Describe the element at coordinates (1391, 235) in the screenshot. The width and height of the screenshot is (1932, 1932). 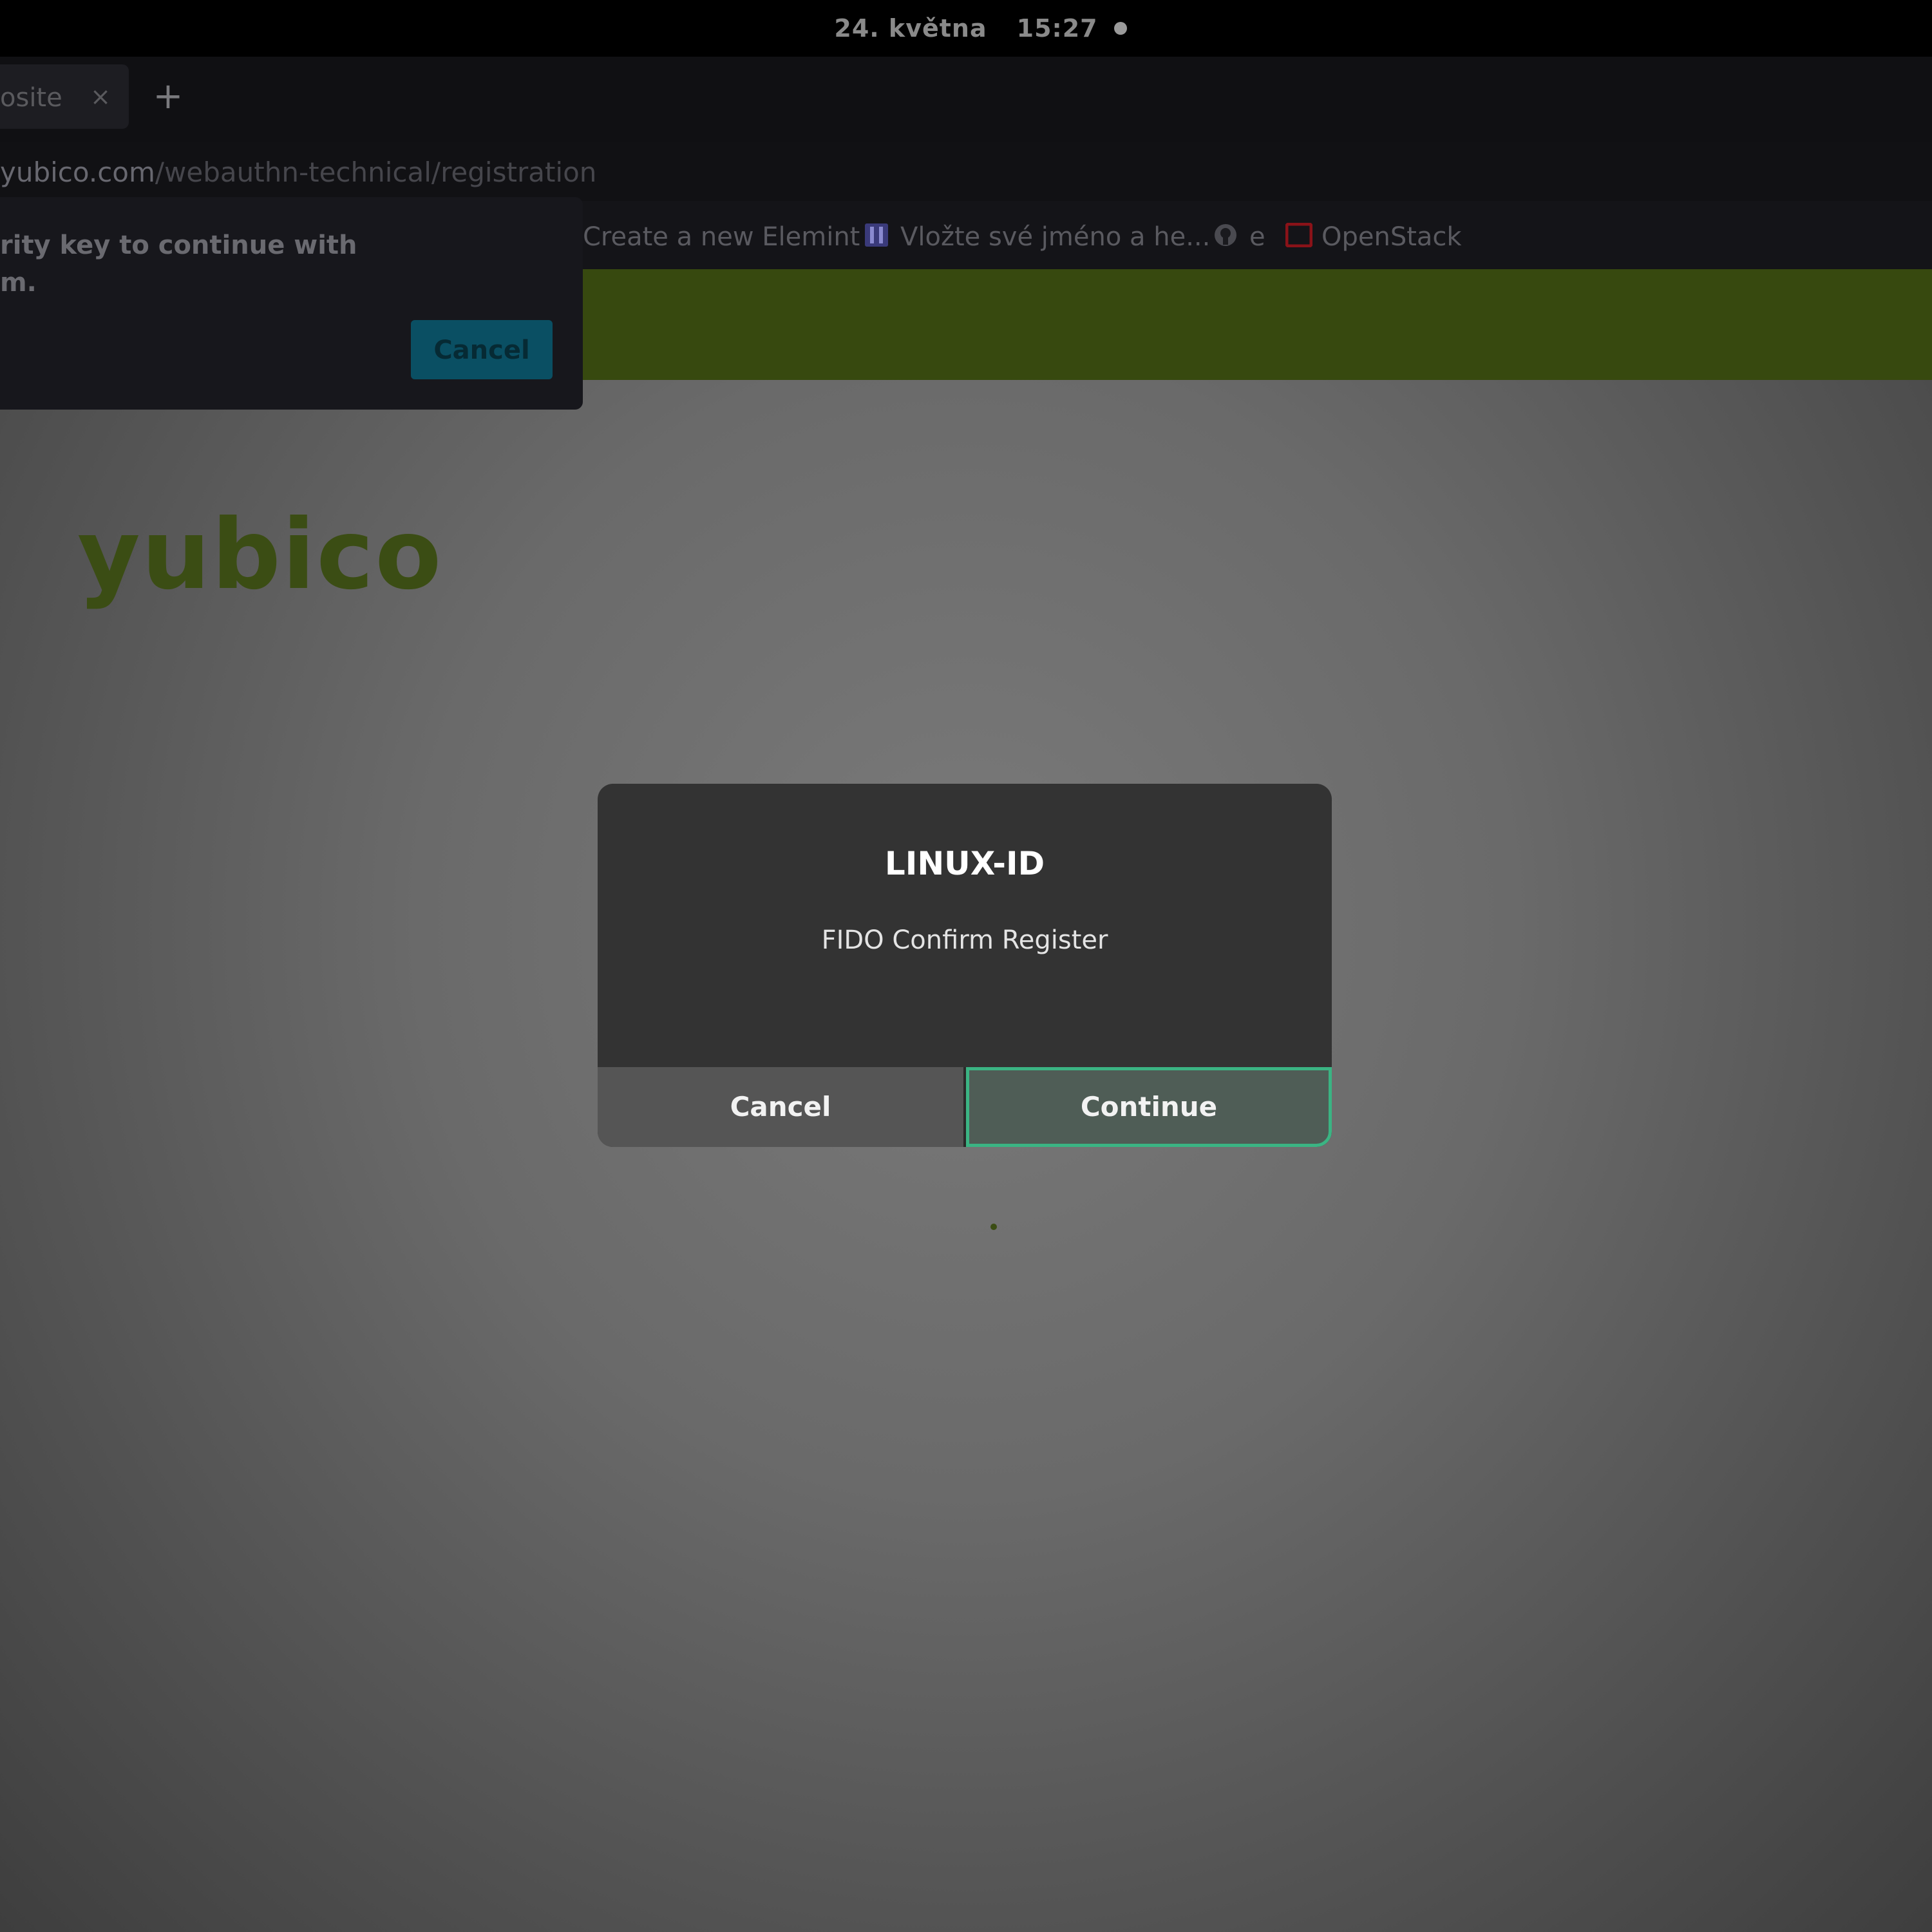
I see `bookmark-openstack: OpenStack` at that location.